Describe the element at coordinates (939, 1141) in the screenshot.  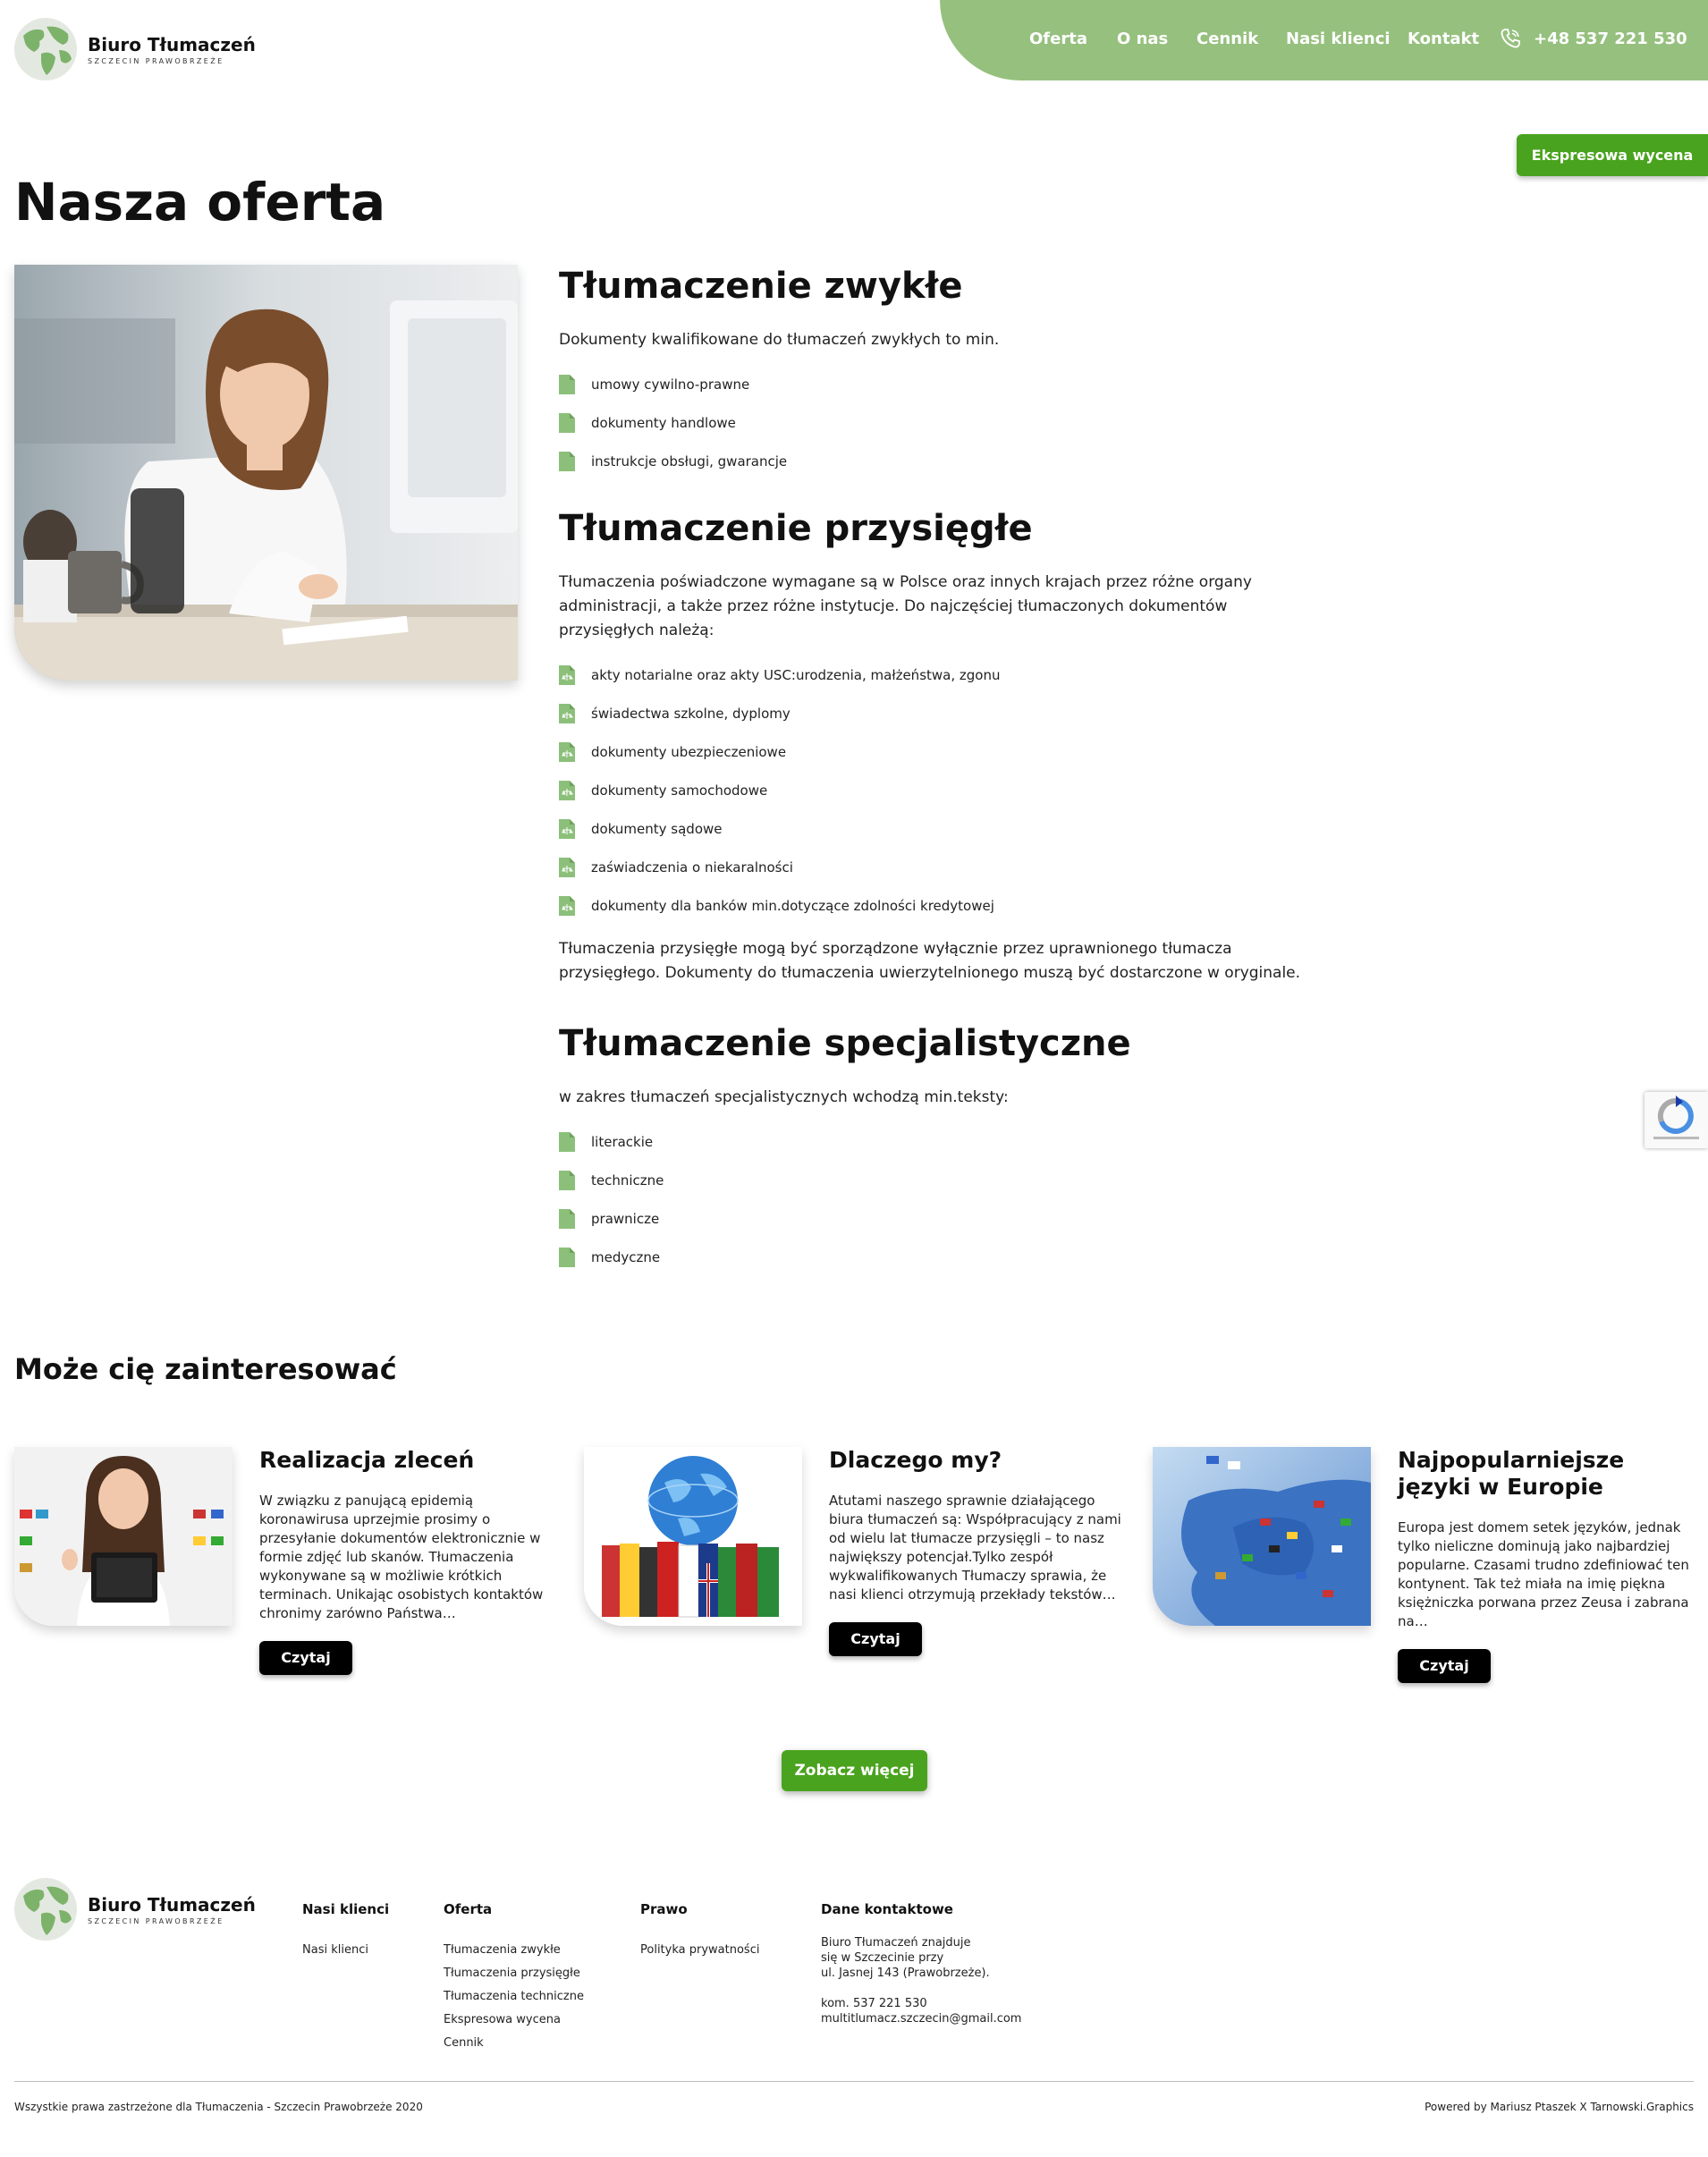
I see `list-item: literackie` at that location.